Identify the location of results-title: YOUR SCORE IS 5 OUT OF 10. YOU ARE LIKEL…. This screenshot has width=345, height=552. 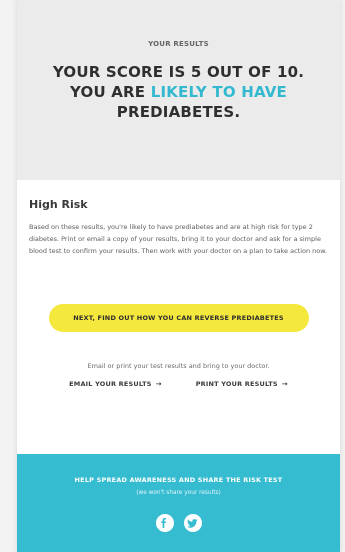
(178, 92).